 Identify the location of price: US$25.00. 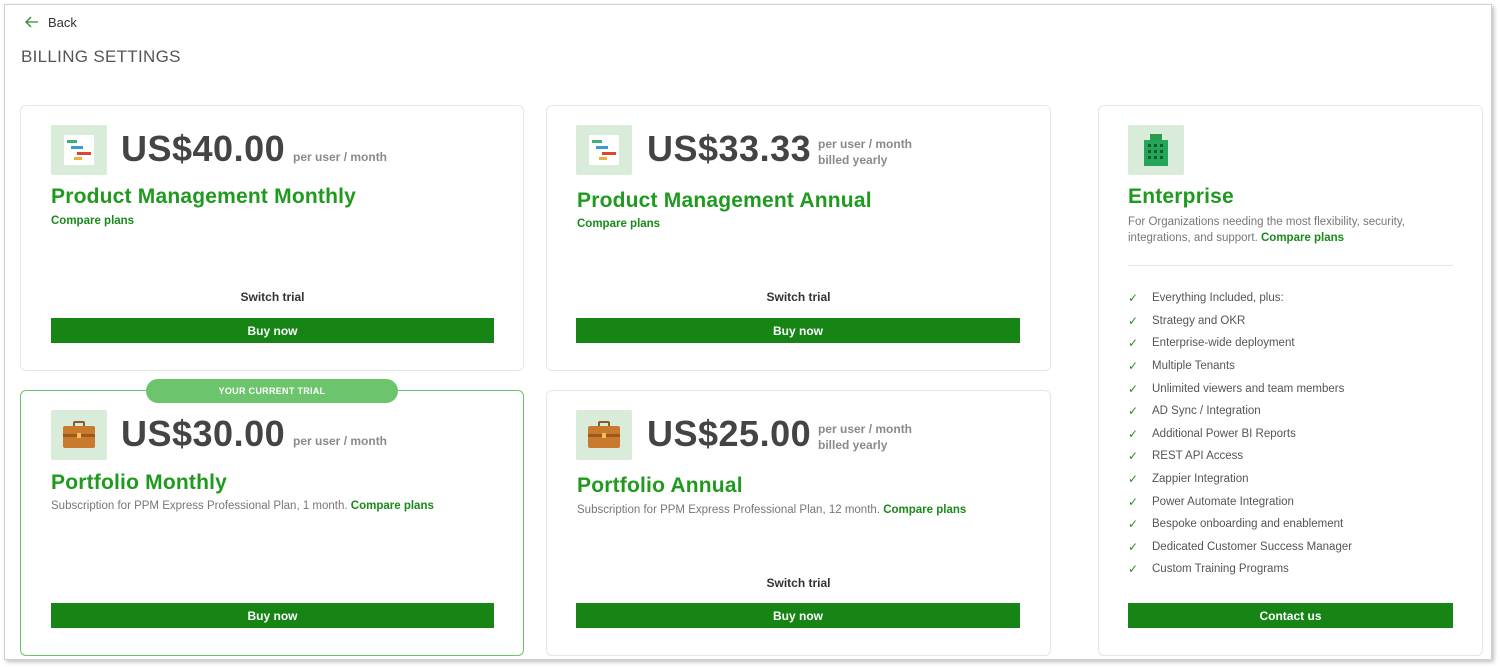
(729, 433).